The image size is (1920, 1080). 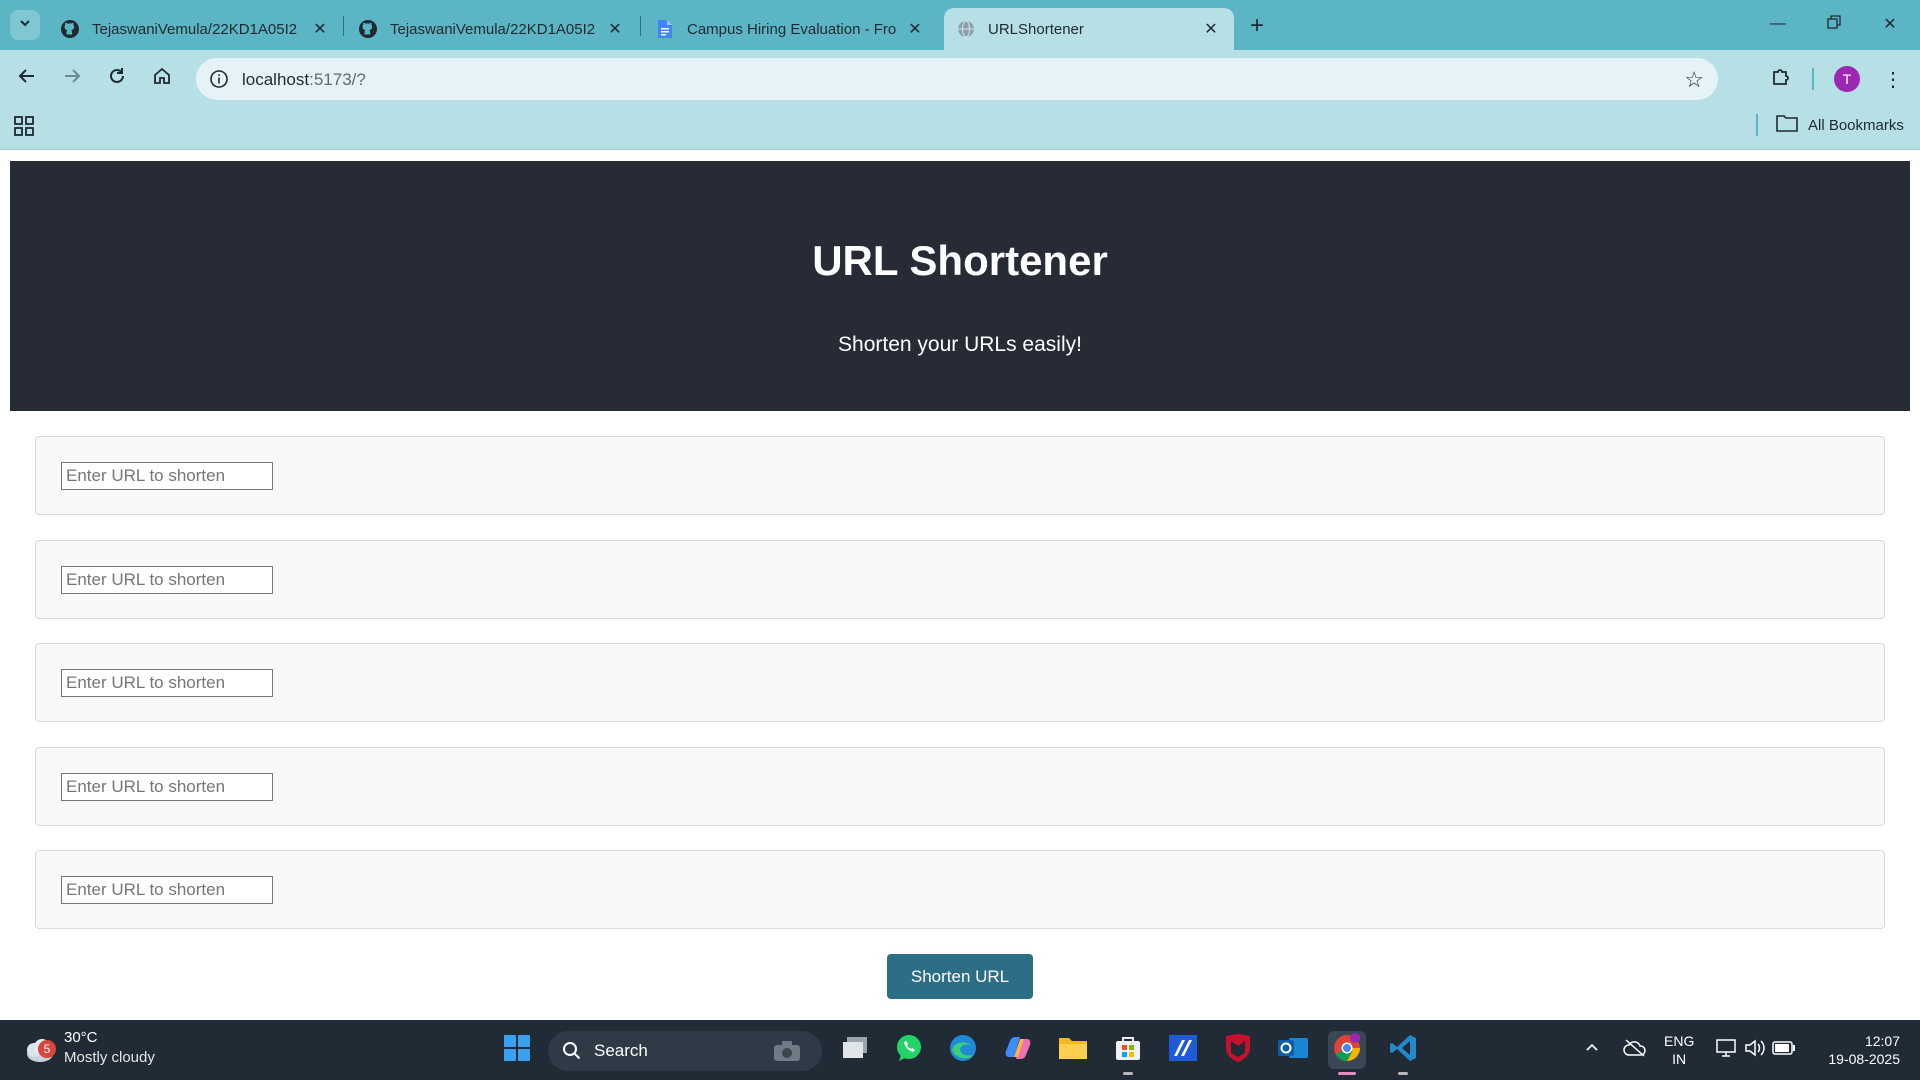 I want to click on tab-campus-hiring: Campus Hiring Evaluation - Fro ✕, so click(x=790, y=29).